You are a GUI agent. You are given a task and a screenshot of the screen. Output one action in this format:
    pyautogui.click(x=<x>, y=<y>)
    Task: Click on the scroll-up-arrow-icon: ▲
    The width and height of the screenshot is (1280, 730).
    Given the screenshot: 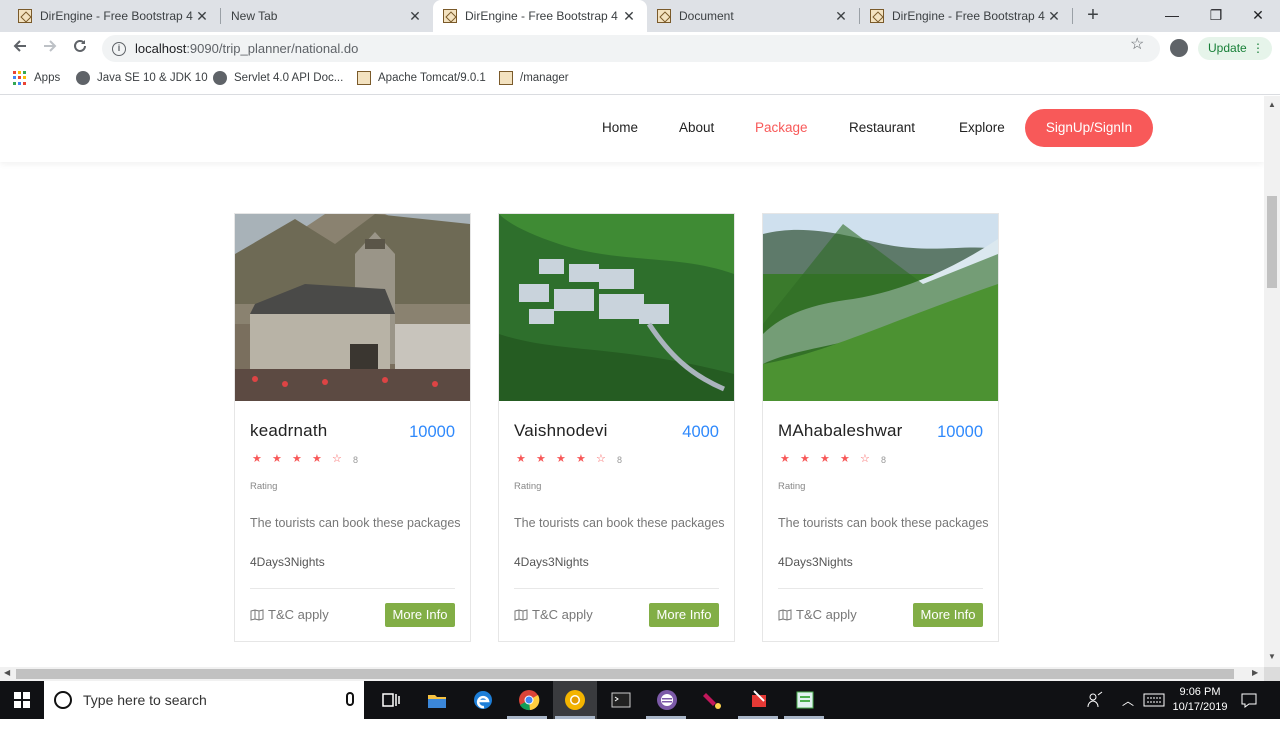 What is the action you would take?
    pyautogui.click(x=1272, y=104)
    